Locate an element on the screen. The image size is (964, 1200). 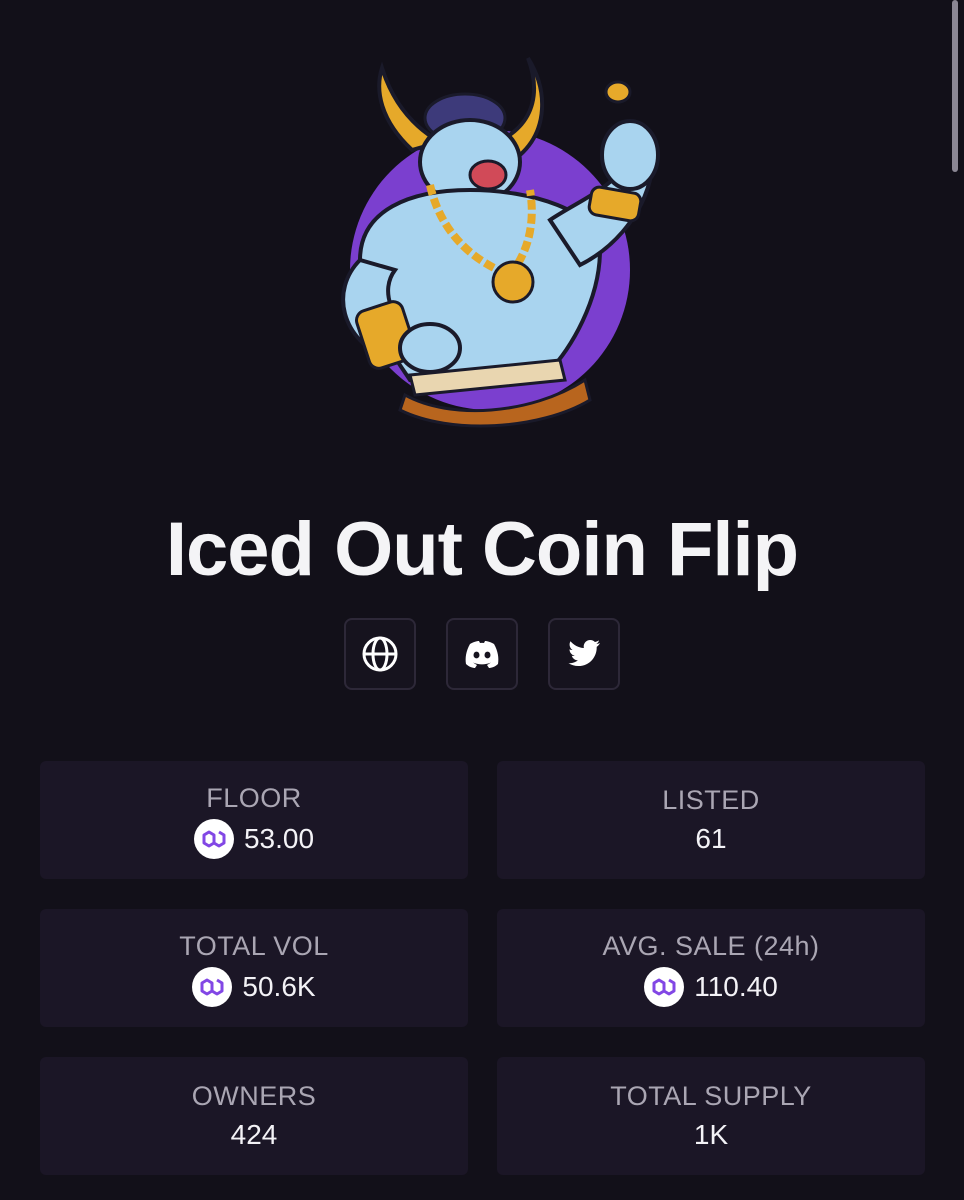
scrollbar is located at coordinates (955, 86).